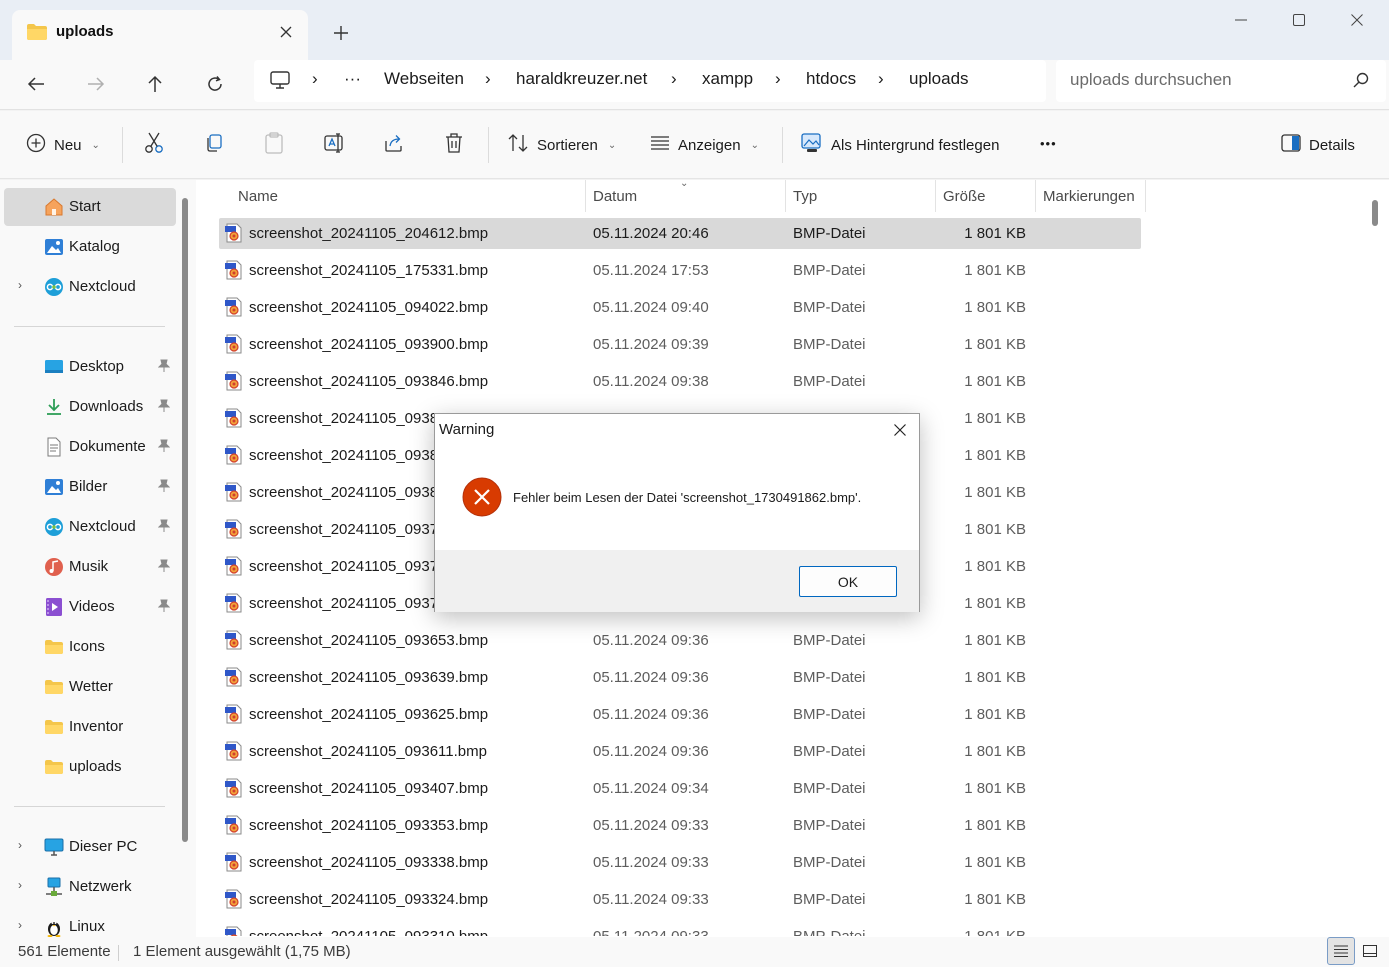  I want to click on breadcrumb-webseiten: Webseiten, so click(424, 79).